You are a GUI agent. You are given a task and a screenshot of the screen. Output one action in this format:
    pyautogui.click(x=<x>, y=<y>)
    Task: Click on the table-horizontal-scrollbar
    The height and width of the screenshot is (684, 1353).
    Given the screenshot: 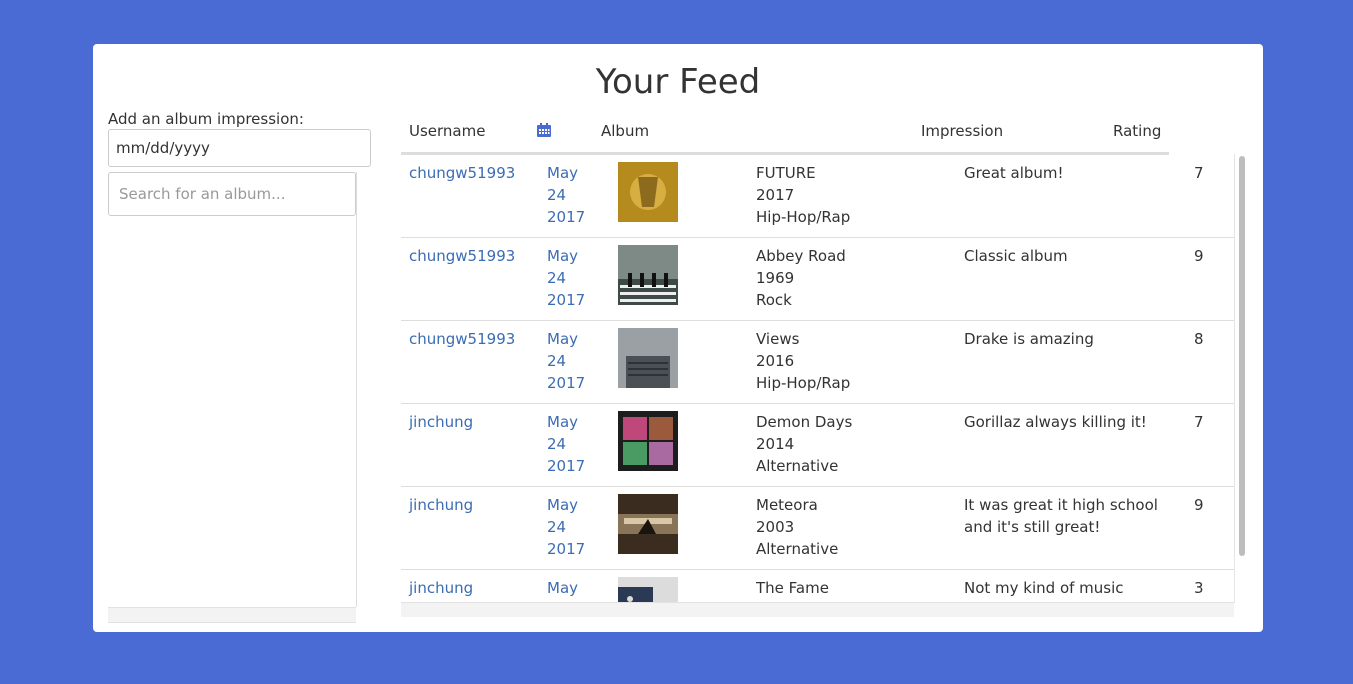 What is the action you would take?
    pyautogui.click(x=817, y=609)
    